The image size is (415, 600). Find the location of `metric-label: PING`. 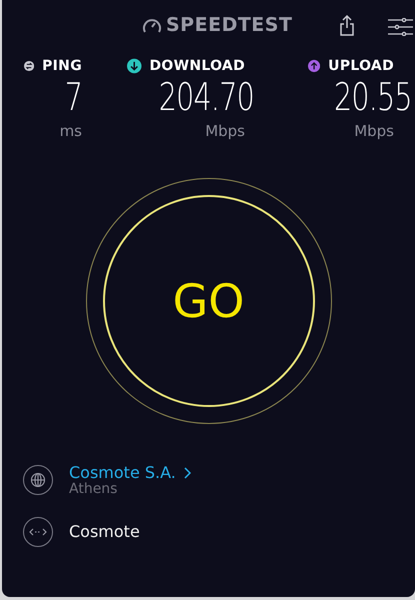

metric-label: PING is located at coordinates (62, 66).